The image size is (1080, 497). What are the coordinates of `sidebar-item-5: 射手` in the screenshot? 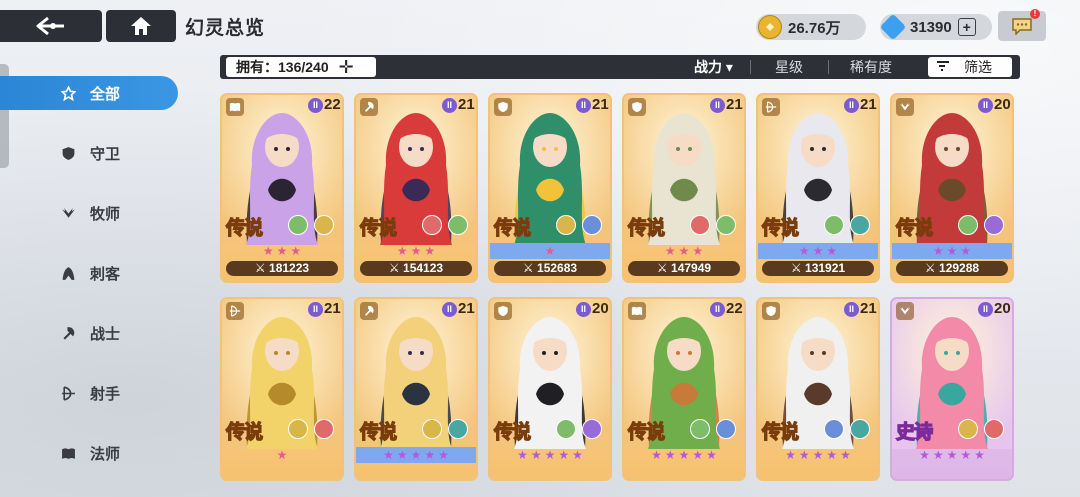 It's located at (108, 393).